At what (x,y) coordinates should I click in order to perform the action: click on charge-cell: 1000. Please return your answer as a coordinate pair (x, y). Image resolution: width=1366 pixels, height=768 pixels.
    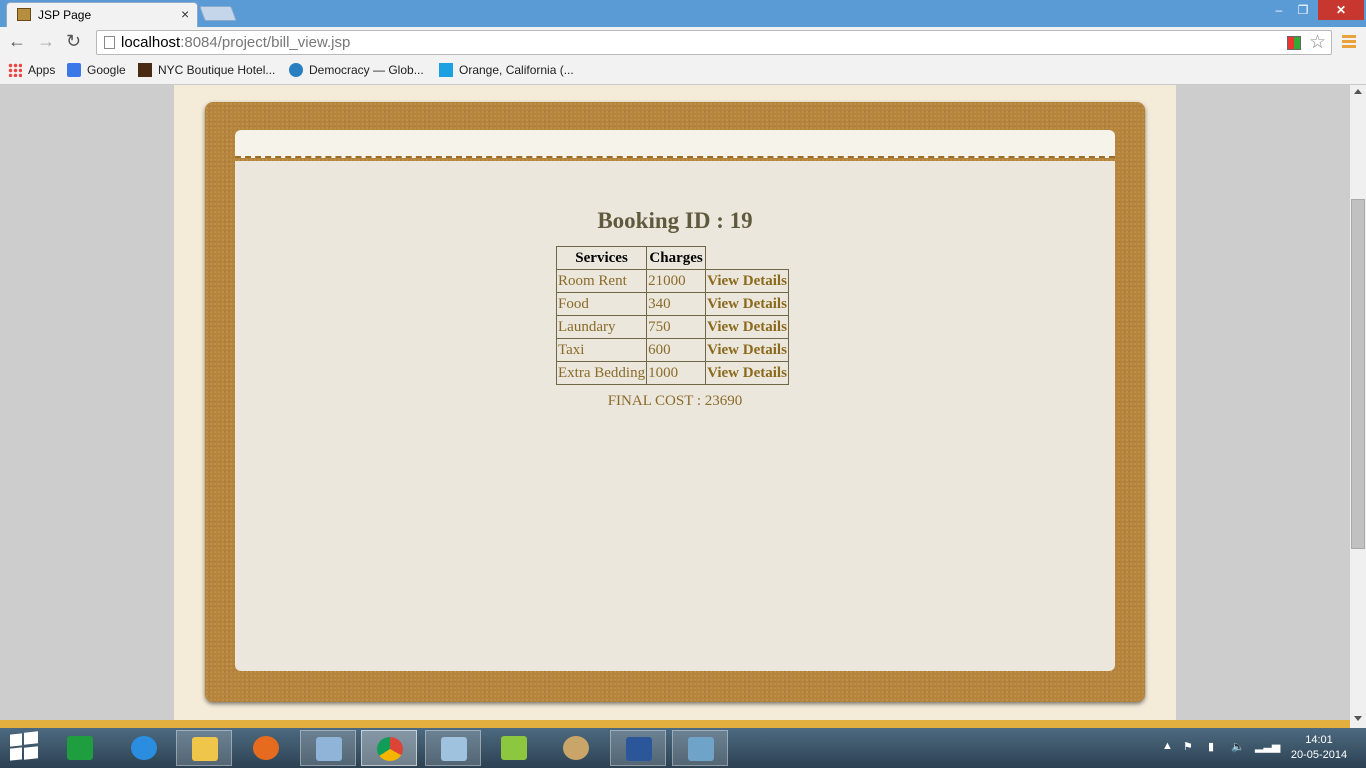
    Looking at the image, I should click on (676, 373).